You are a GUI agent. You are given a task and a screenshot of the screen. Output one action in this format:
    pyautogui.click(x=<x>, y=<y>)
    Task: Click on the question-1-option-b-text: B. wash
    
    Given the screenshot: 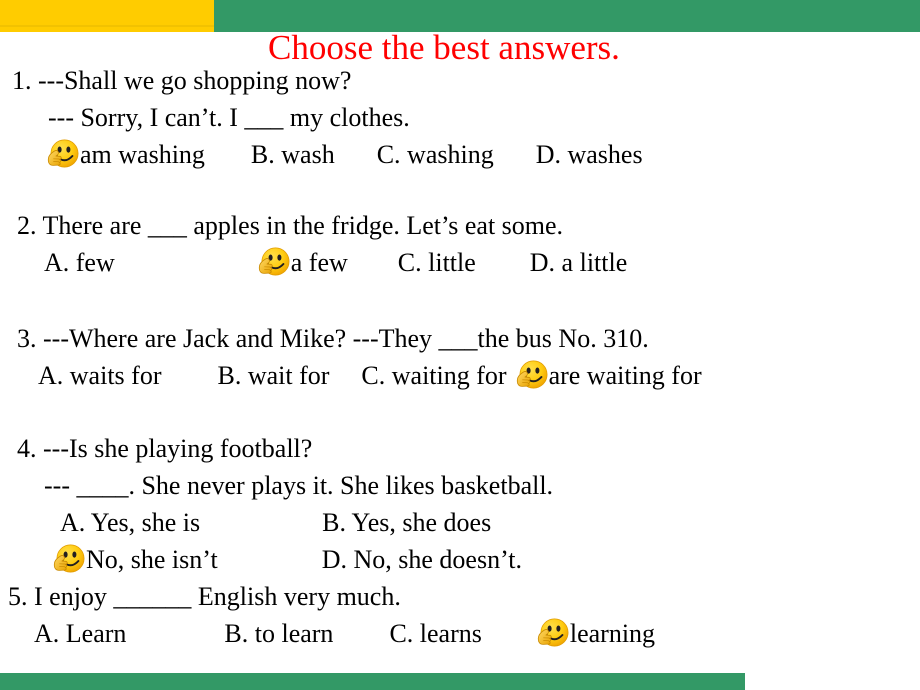 What is the action you would take?
    pyautogui.click(x=292, y=154)
    